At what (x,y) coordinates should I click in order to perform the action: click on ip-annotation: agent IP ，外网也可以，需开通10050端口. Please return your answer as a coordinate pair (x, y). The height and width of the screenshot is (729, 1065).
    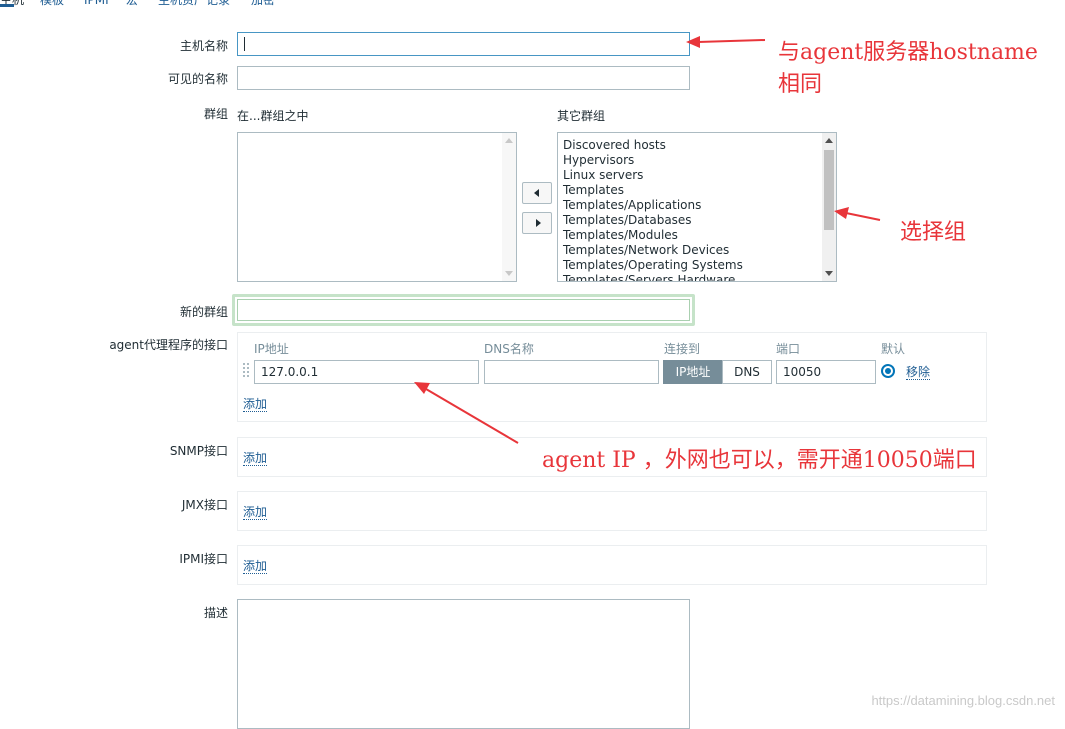
    Looking at the image, I should click on (759, 460).